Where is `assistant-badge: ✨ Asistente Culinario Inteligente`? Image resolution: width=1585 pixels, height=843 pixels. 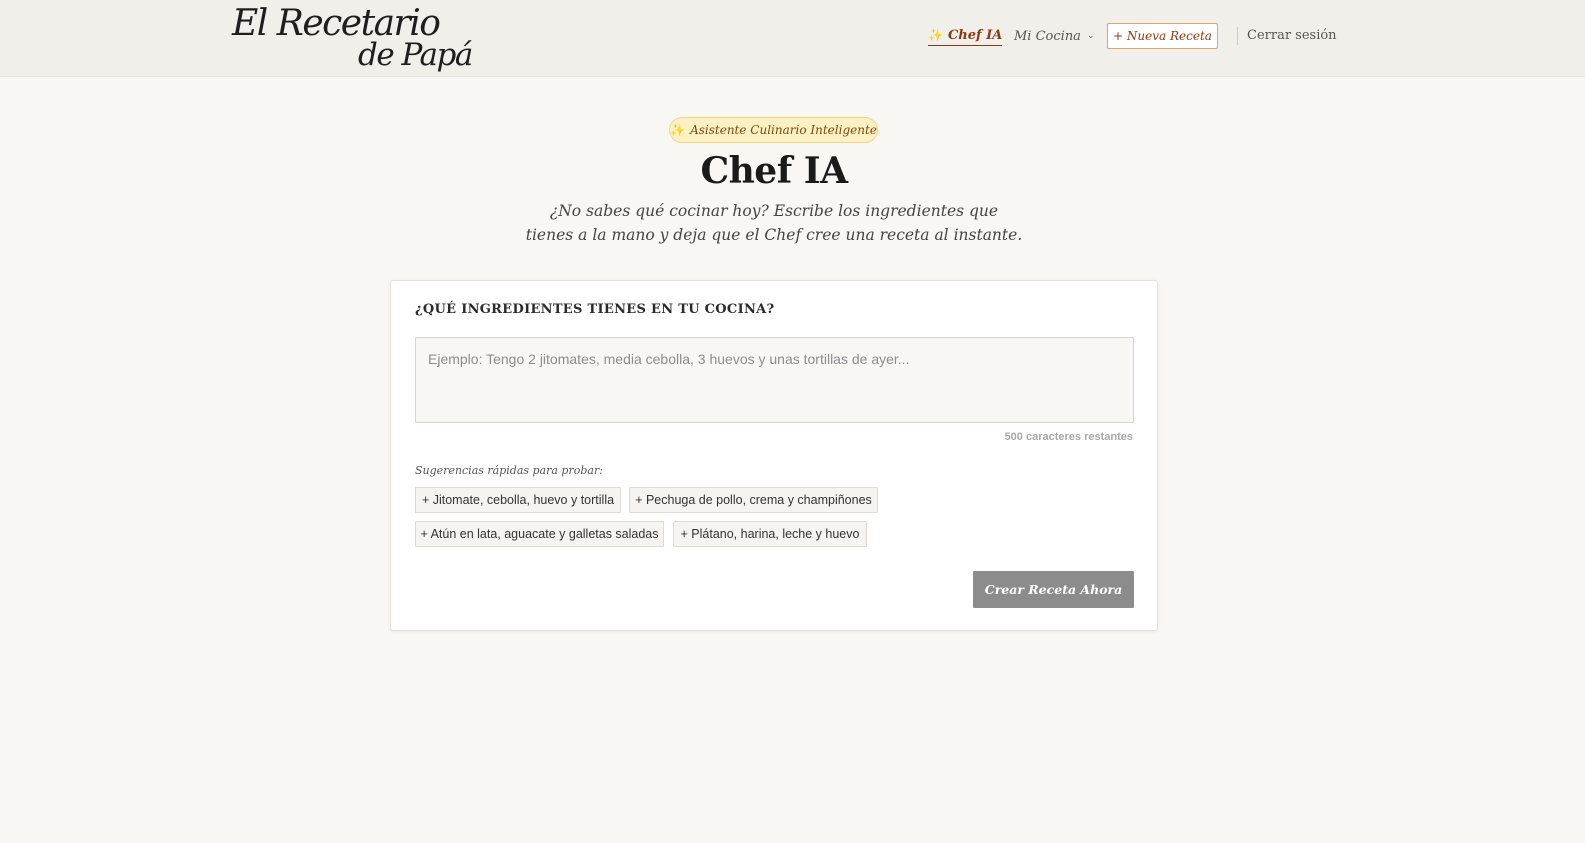 assistant-badge: ✨ Asistente Culinario Inteligente is located at coordinates (773, 130).